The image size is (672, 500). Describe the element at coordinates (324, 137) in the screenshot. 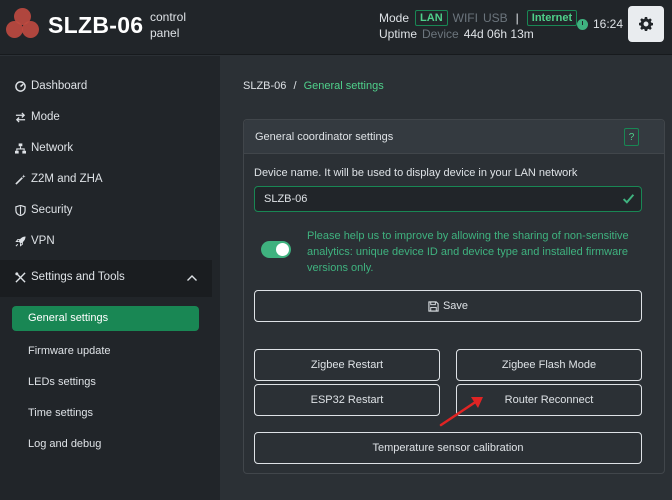

I see `card-title: General coordinator settings` at that location.